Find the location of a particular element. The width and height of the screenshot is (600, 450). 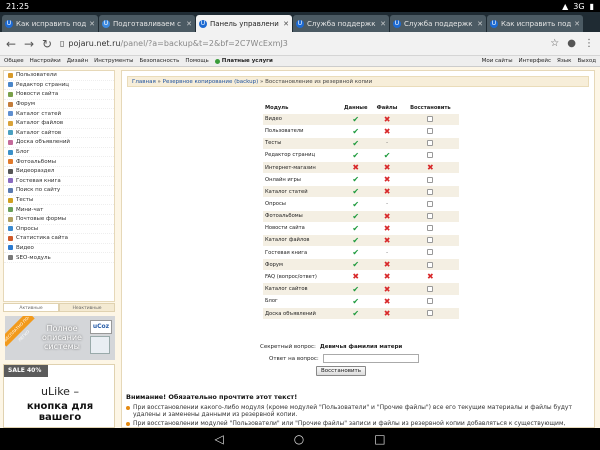

network-type: 3G is located at coordinates (579, 6).